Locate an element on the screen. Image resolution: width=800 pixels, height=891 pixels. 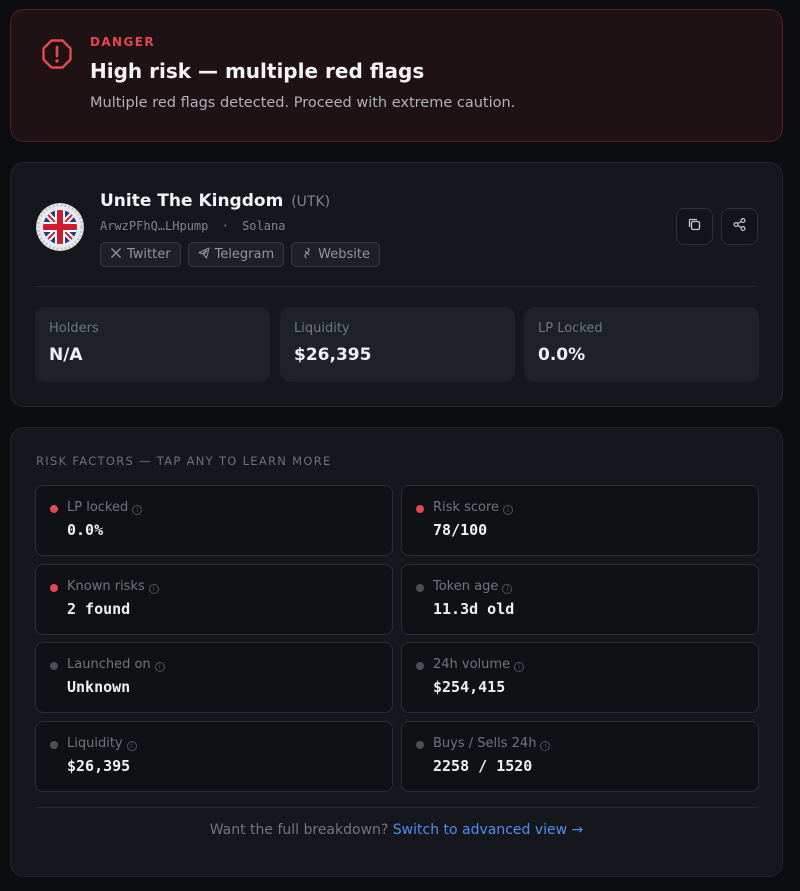
stat-value: $26,395 is located at coordinates (333, 355).